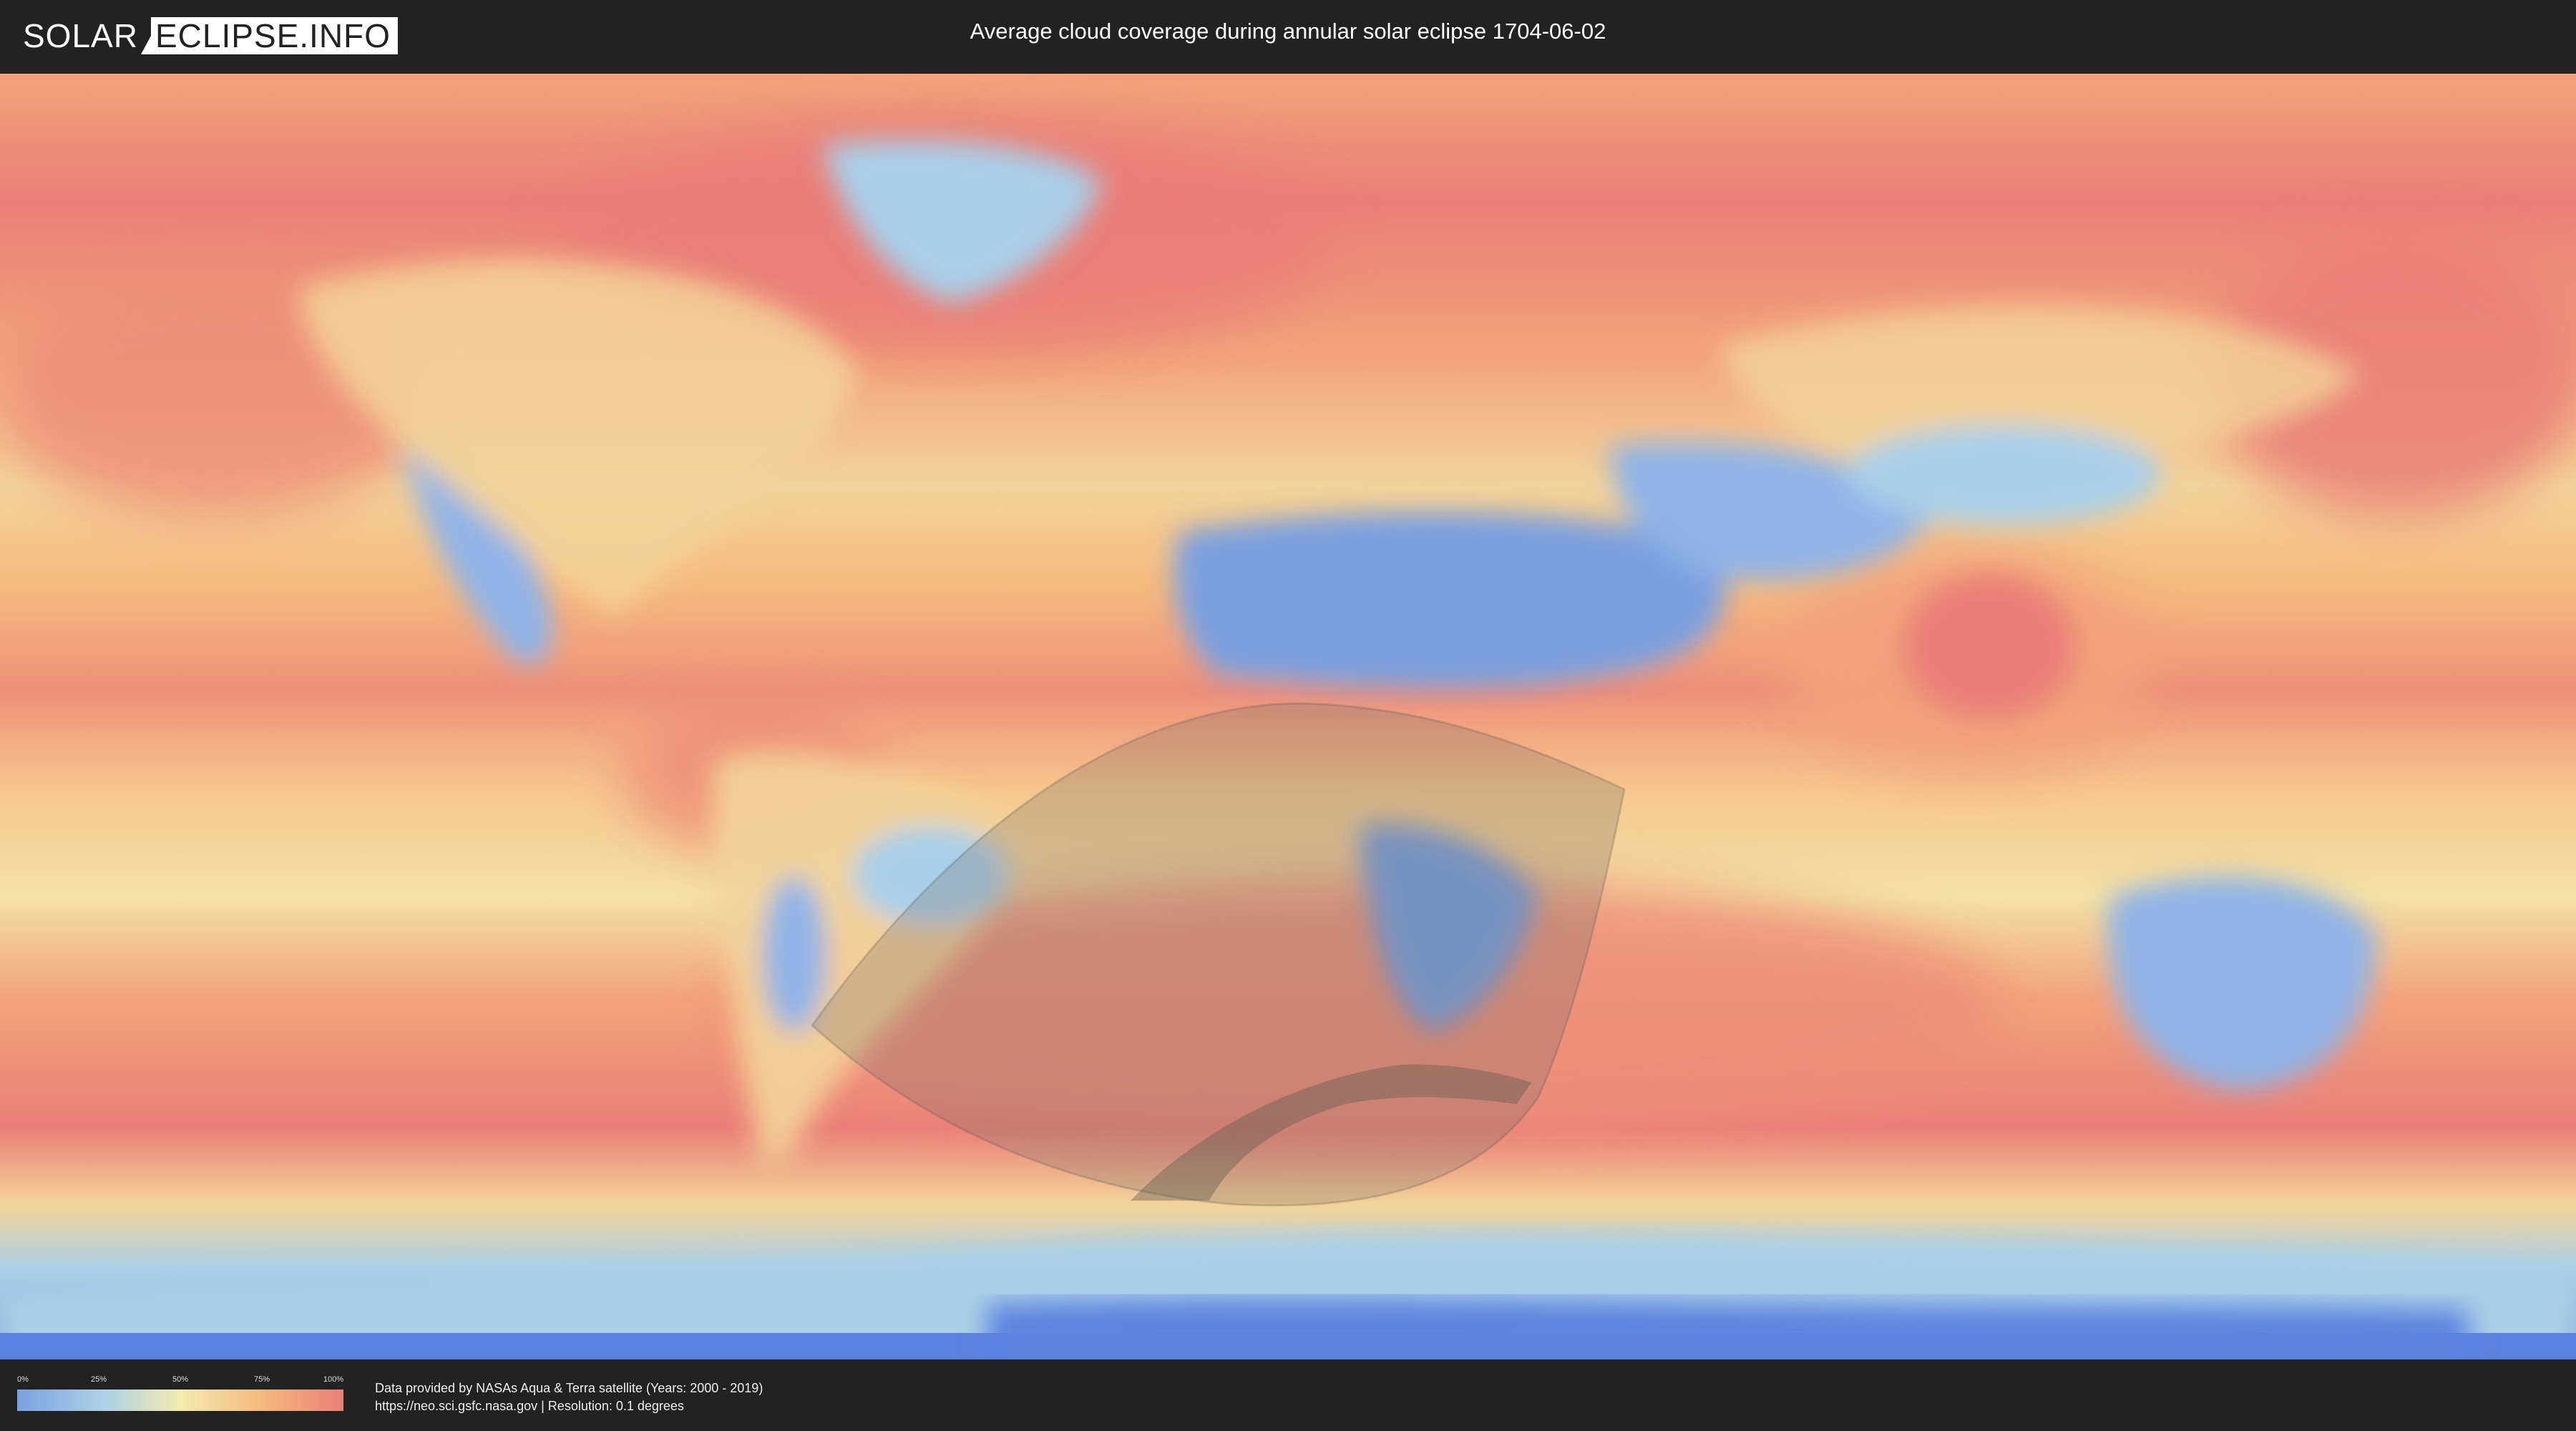  I want to click on sahara-arabia, so click(1450, 600).